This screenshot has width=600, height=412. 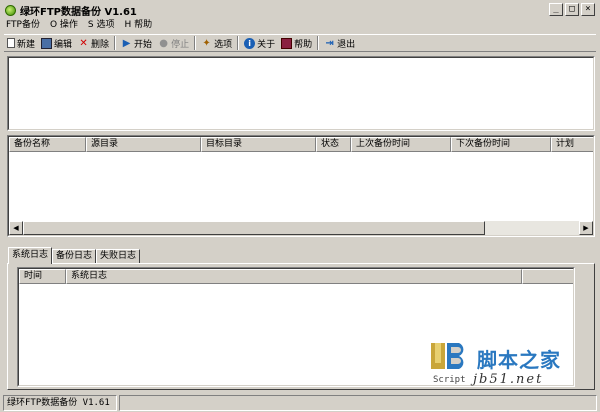 I want to click on options-label: 选项, so click(x=223, y=44).